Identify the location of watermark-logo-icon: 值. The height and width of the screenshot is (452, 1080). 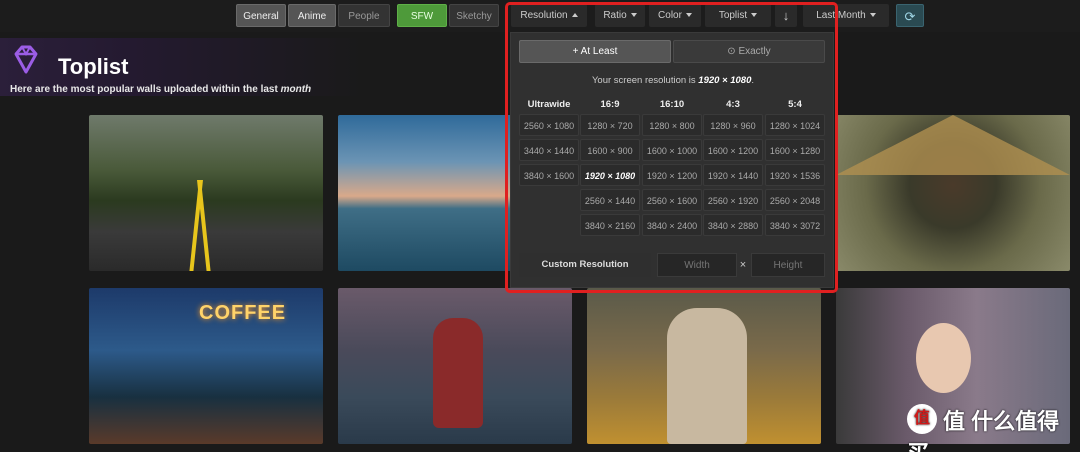
(922, 419).